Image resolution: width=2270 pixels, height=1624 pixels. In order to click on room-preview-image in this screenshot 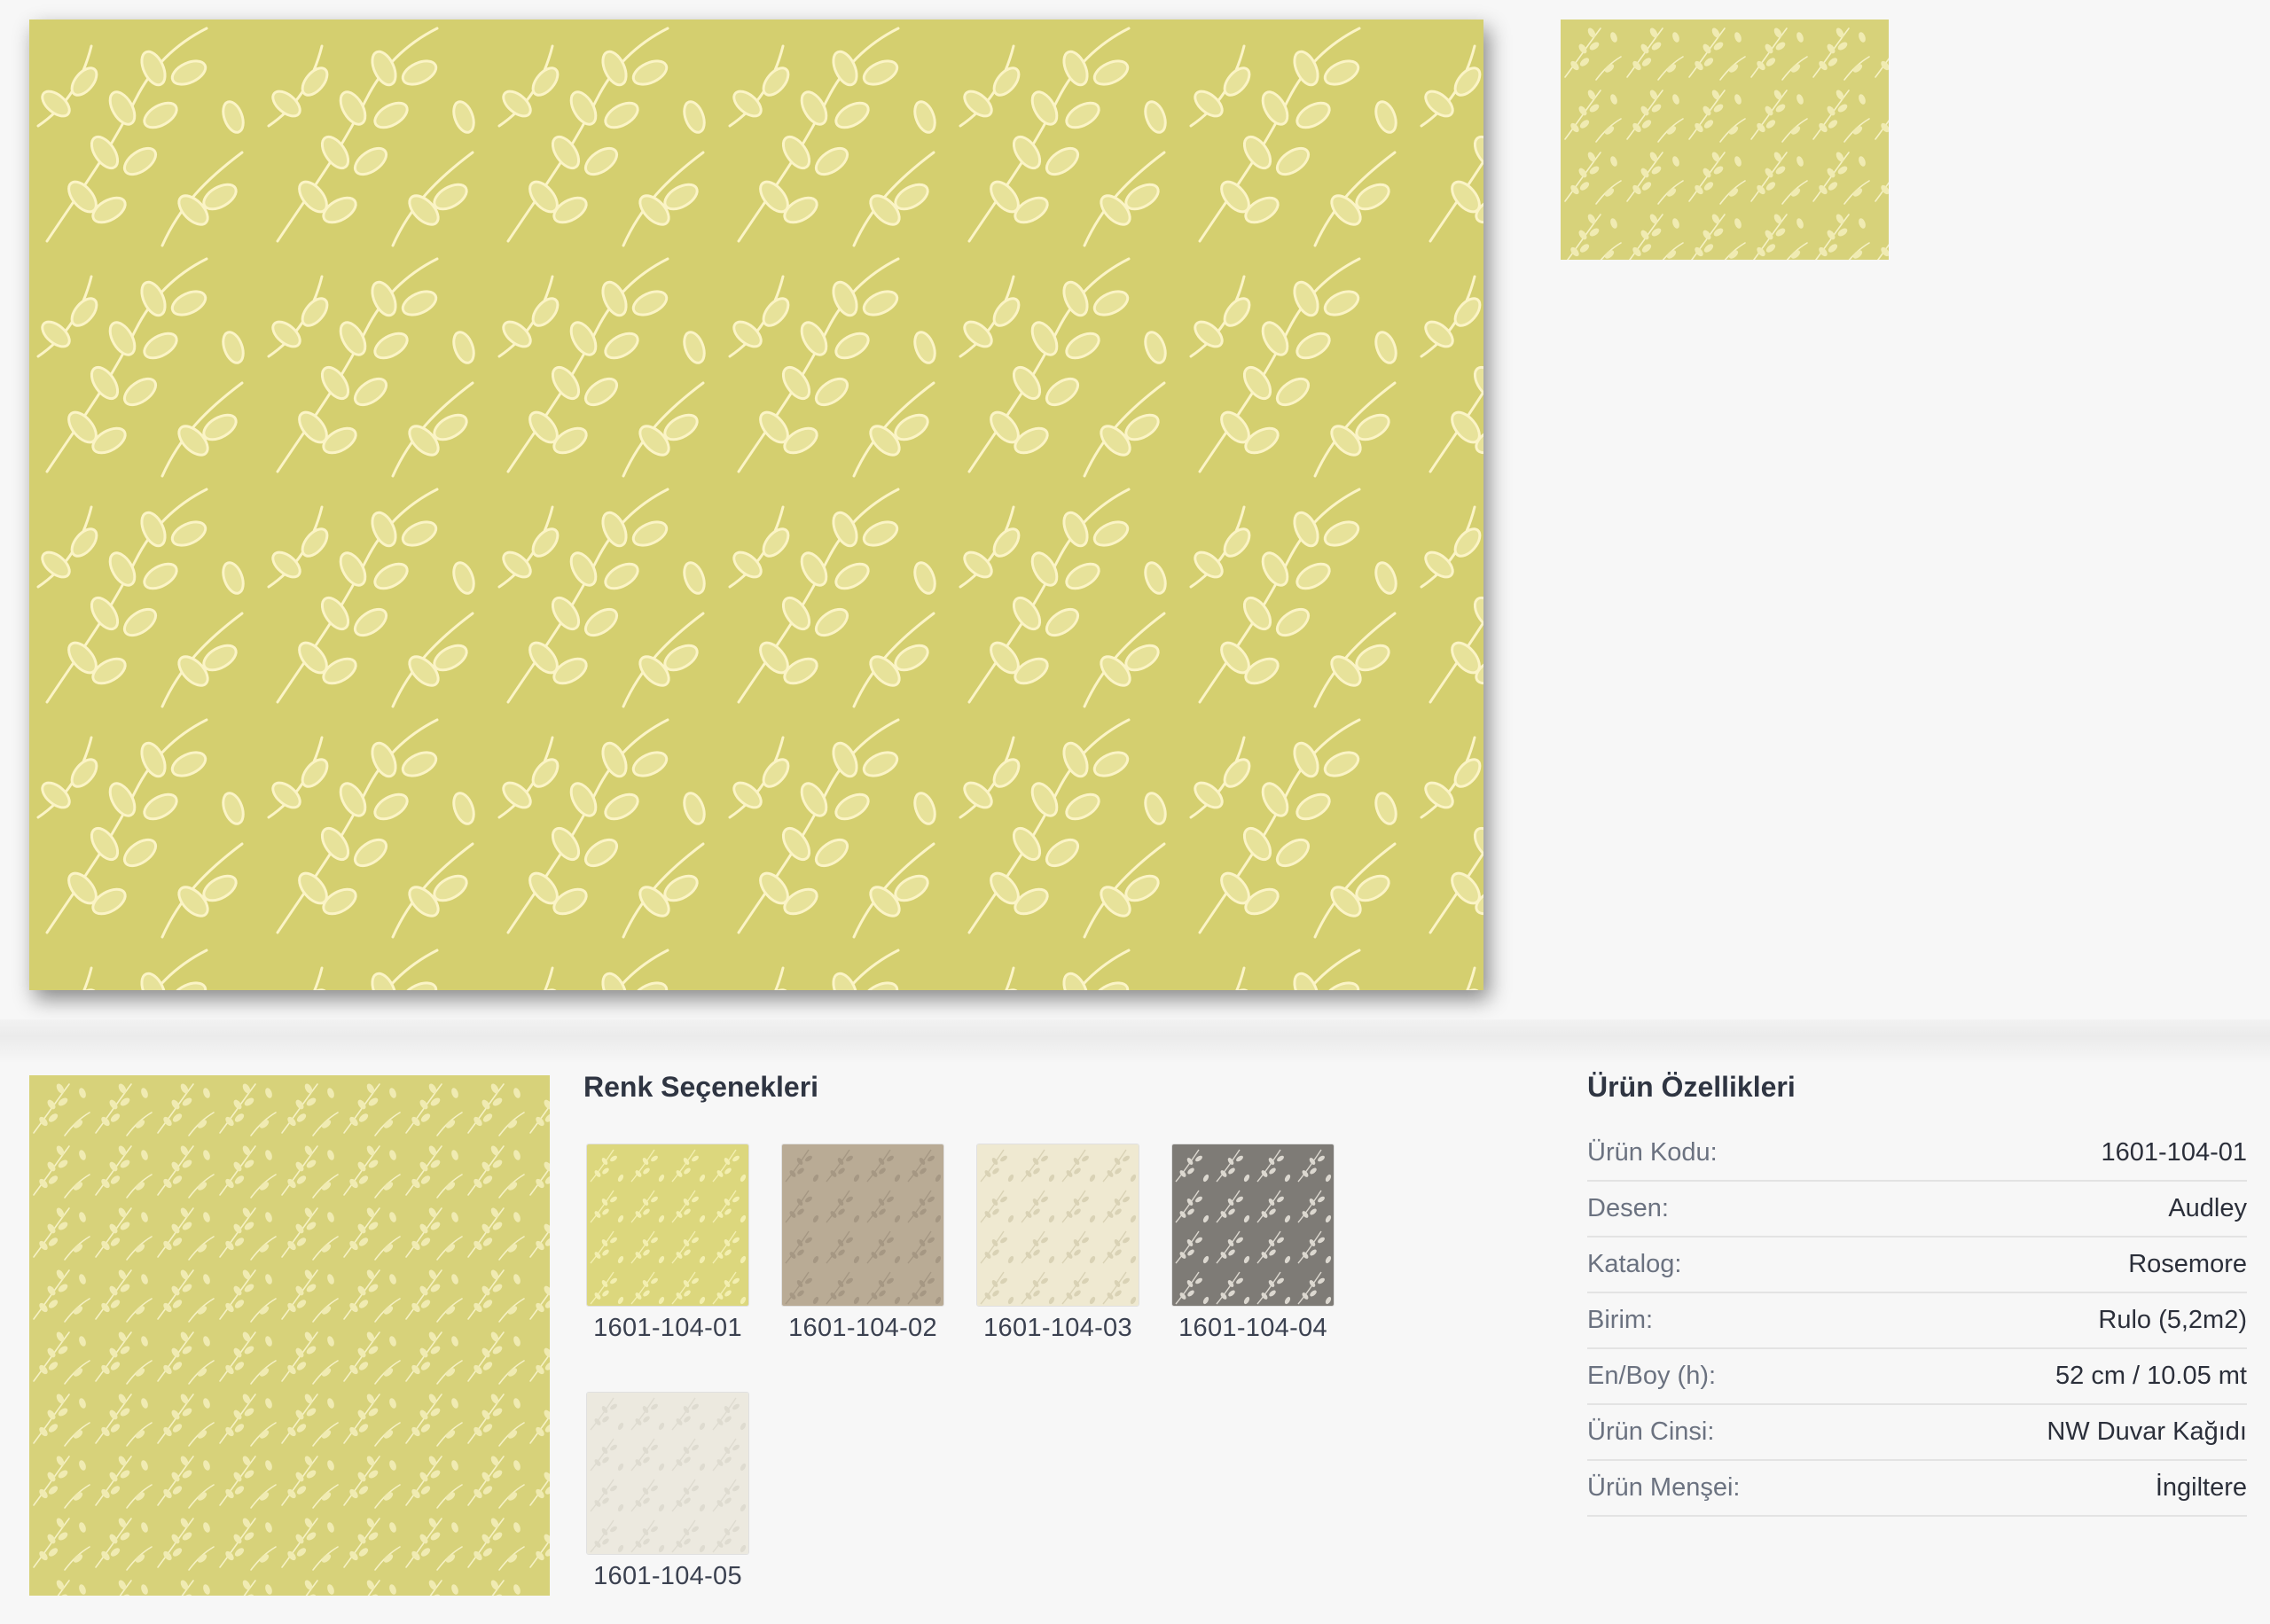, I will do `click(289, 1335)`.